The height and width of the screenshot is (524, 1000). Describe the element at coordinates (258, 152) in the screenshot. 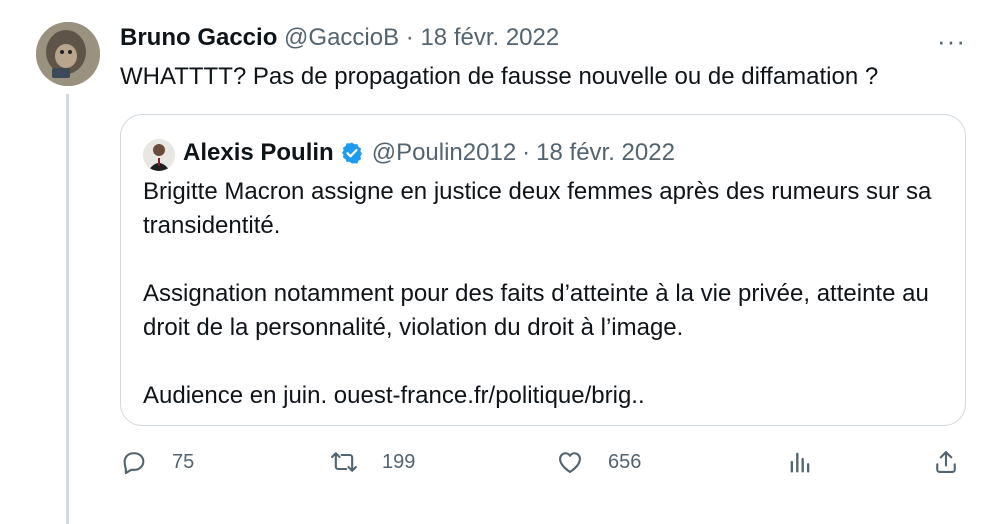

I see `quoted-author-name: Alexis Poulin` at that location.